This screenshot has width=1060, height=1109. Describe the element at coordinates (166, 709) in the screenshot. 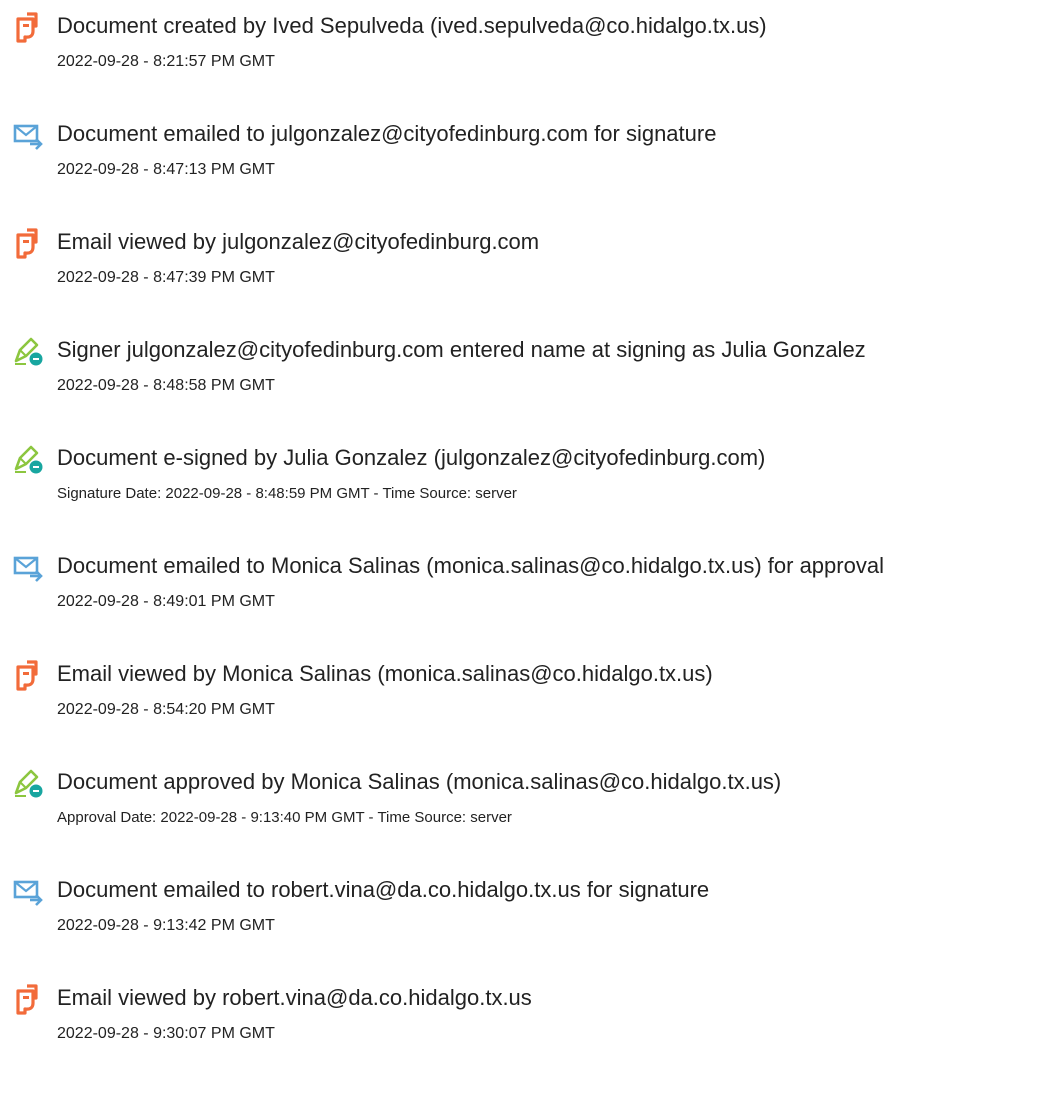

I see `event-detail: 2022-09-28 - 8:54:20 PM GMT` at that location.